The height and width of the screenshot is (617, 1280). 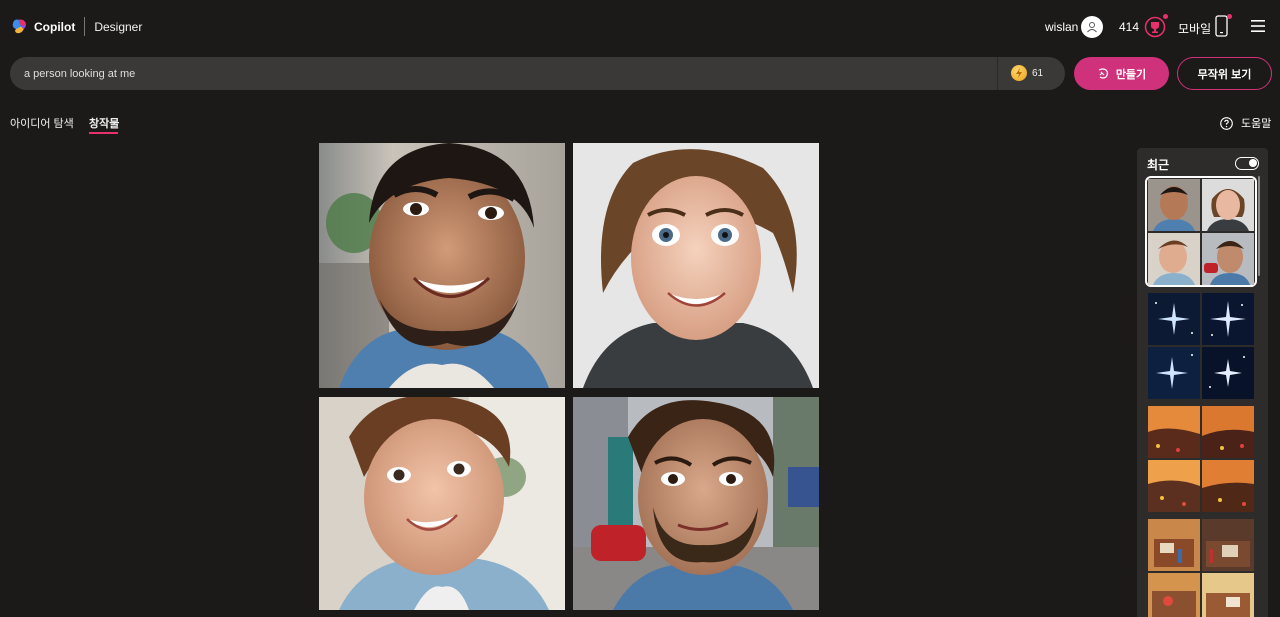 I want to click on brand: Copilot Designer, so click(x=76, y=26).